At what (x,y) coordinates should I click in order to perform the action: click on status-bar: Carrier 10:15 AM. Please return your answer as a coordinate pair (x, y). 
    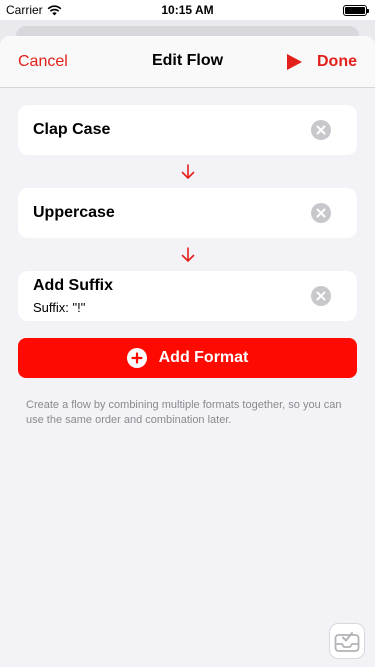
    Looking at the image, I should click on (187, 10).